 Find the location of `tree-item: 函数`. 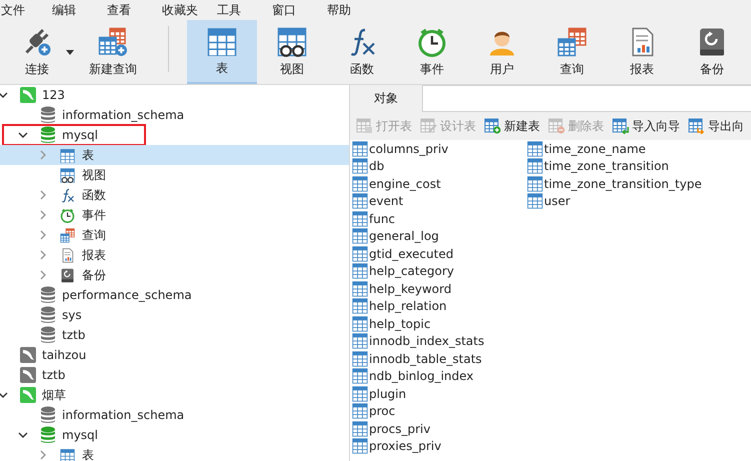

tree-item: 函数 is located at coordinates (174, 195).